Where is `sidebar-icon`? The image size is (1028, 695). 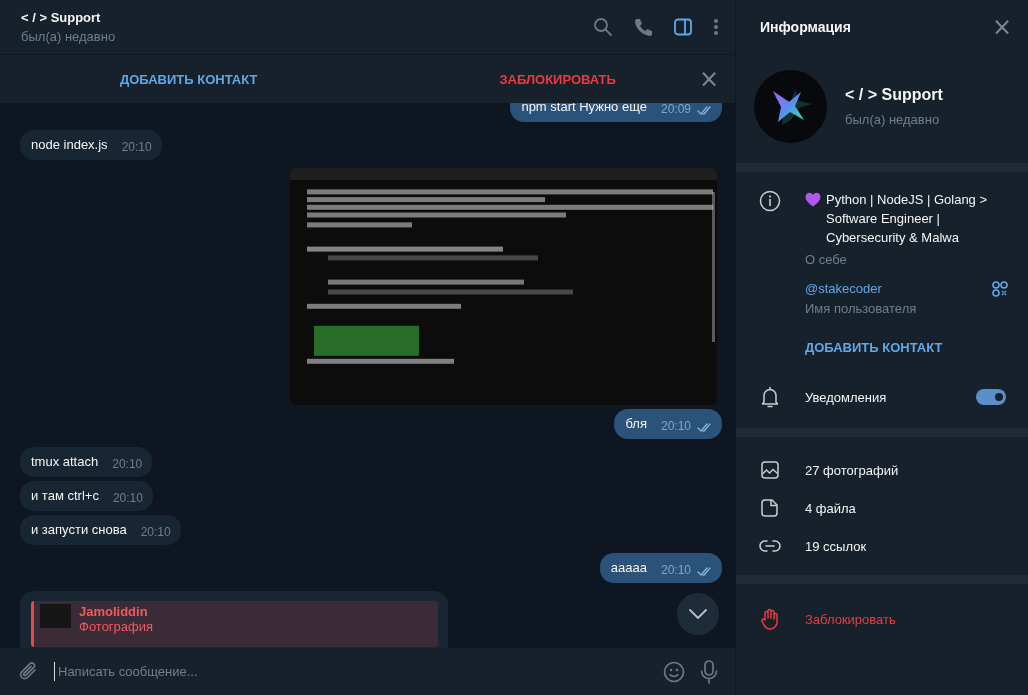 sidebar-icon is located at coordinates (683, 27).